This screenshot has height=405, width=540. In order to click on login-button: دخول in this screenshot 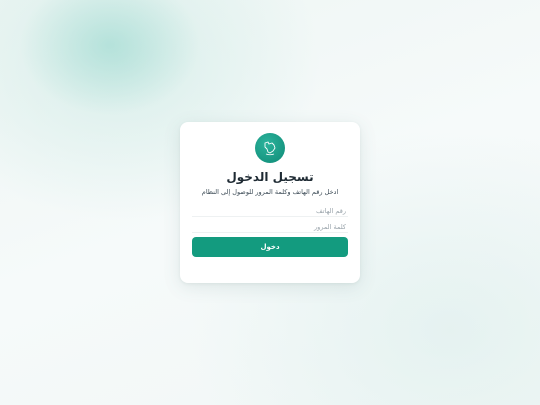, I will do `click(270, 247)`.